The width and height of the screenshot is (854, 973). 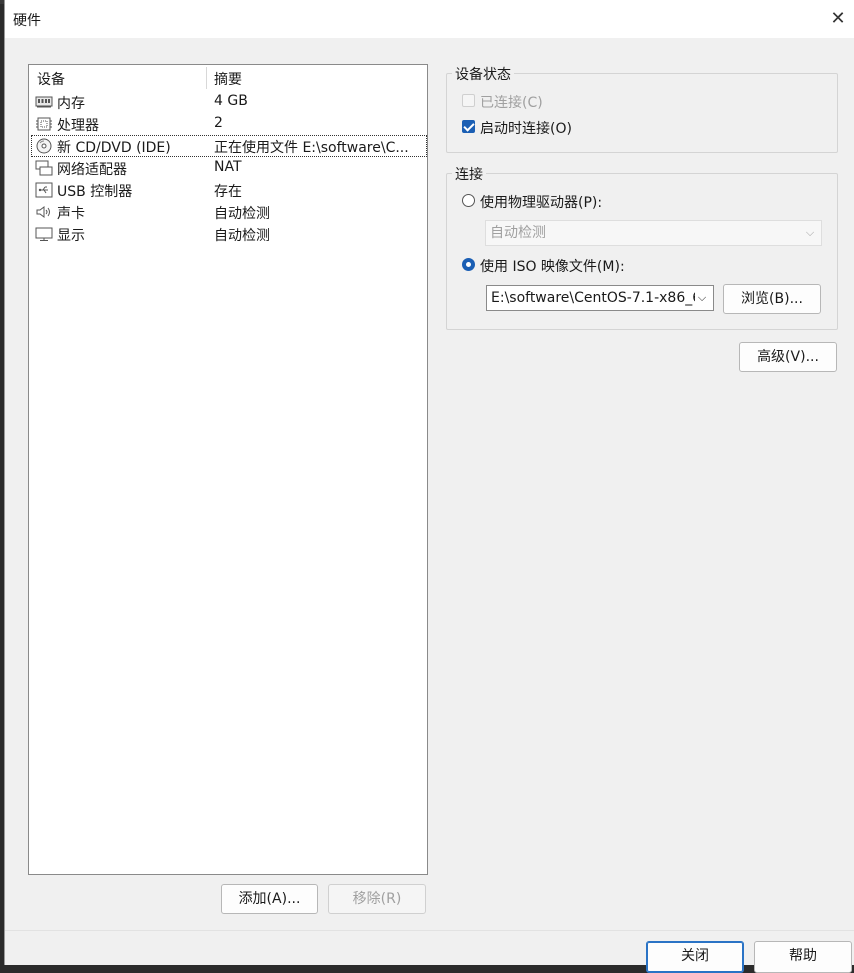 What do you see at coordinates (838, 19) in the screenshot?
I see `close-icon: ✕` at bounding box center [838, 19].